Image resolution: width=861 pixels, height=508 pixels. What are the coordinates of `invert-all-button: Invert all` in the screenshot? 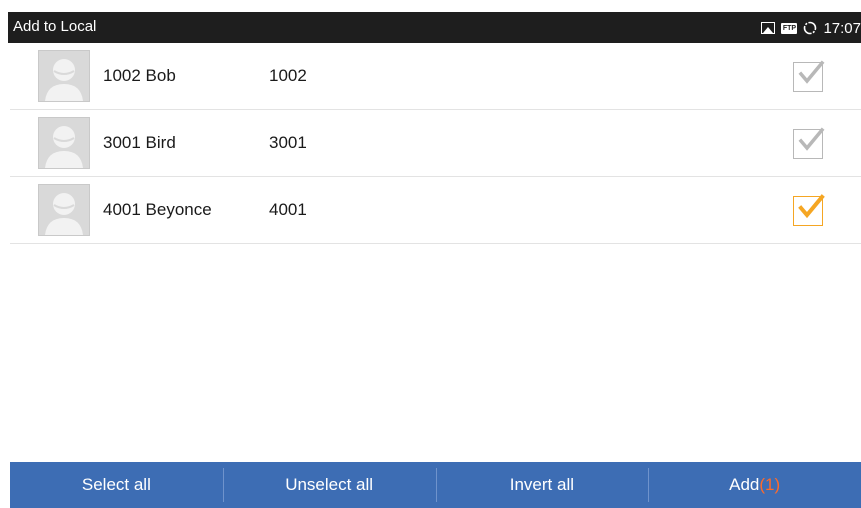 It's located at (542, 485).